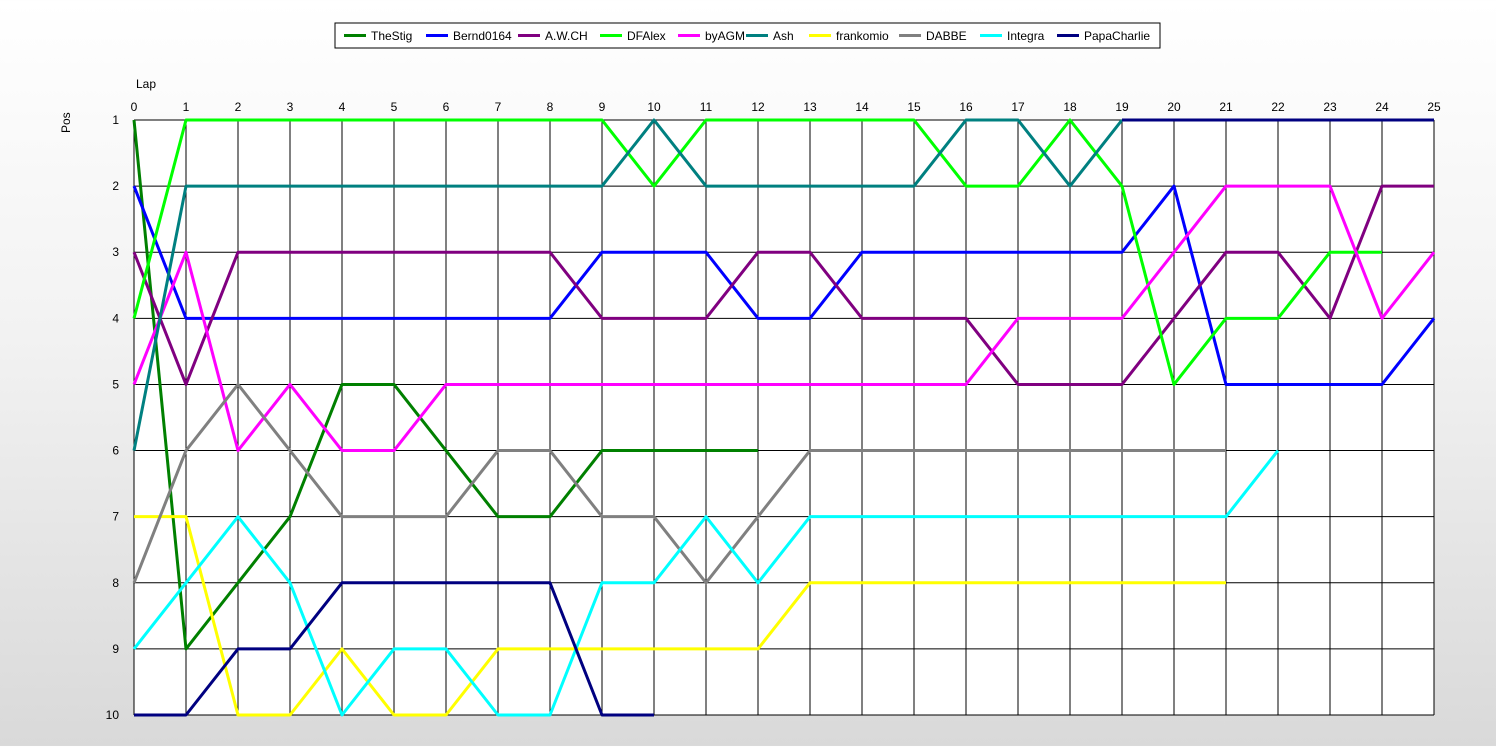 The height and width of the screenshot is (751, 1496). Describe the element at coordinates (1070, 107) in the screenshot. I see `x-tick-label: 18` at that location.